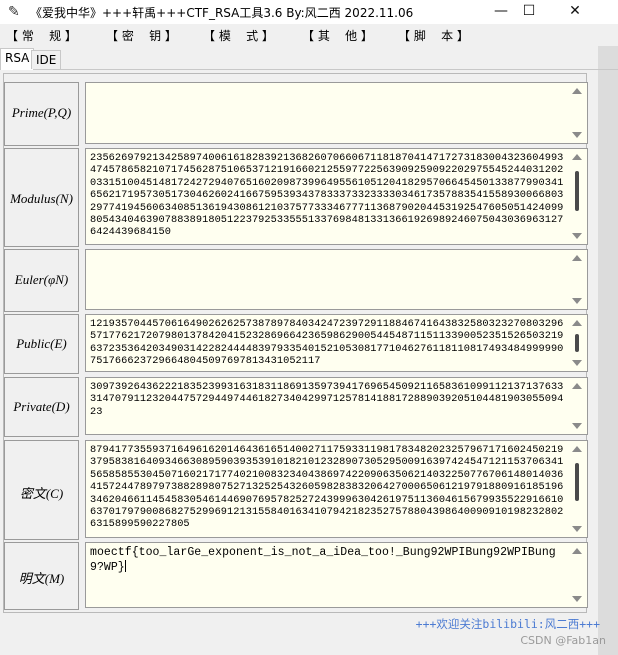 The image size is (618, 655). I want to click on euler-label-box: Euler(φN), so click(41, 280).